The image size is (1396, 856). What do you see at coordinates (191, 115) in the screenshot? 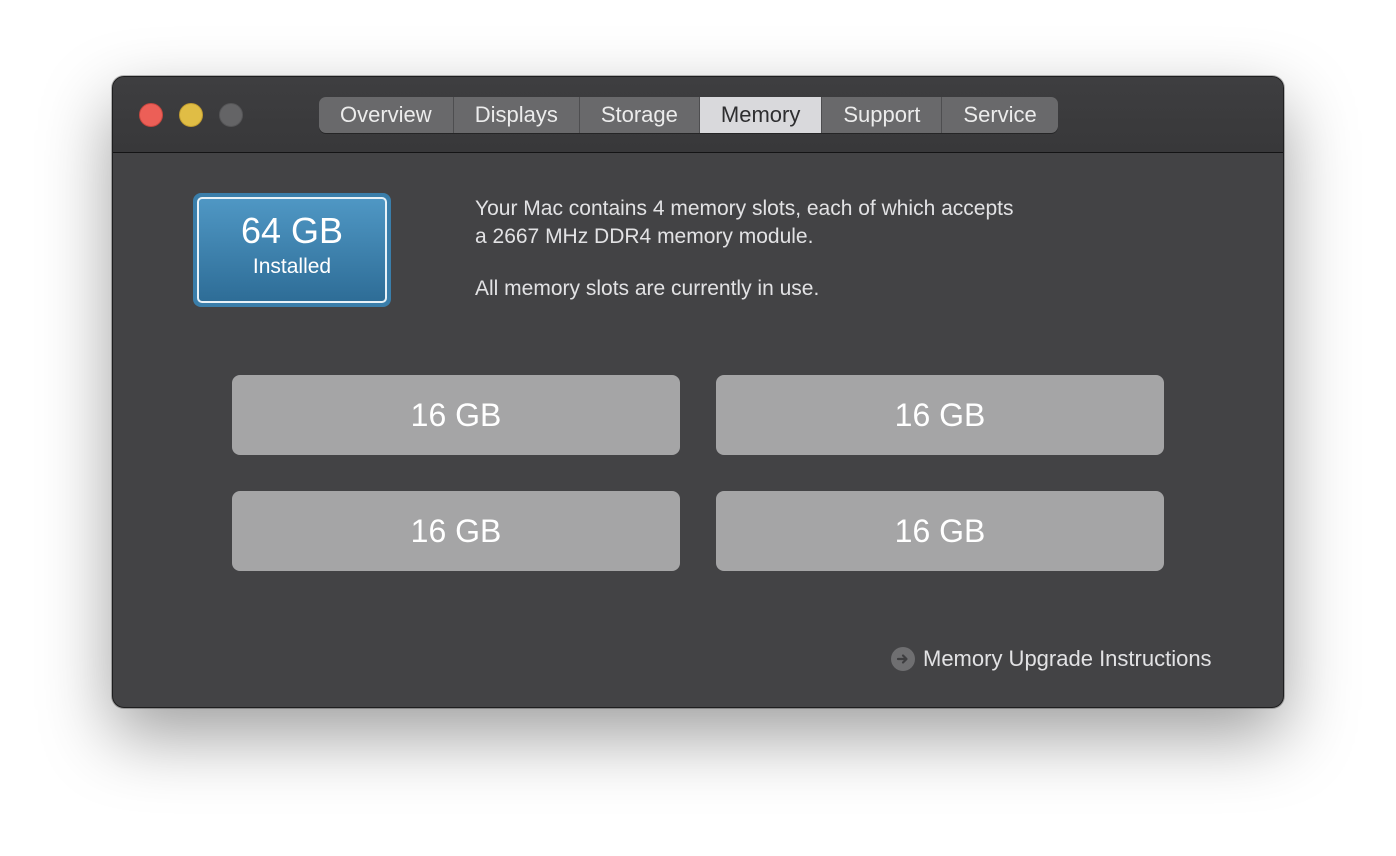
I see `minimize-window-button` at bounding box center [191, 115].